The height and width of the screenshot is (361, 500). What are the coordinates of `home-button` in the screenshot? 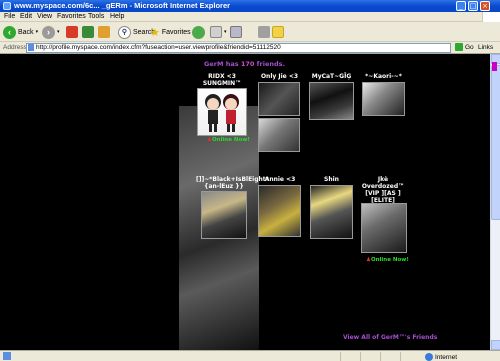 It's located at (104, 32).